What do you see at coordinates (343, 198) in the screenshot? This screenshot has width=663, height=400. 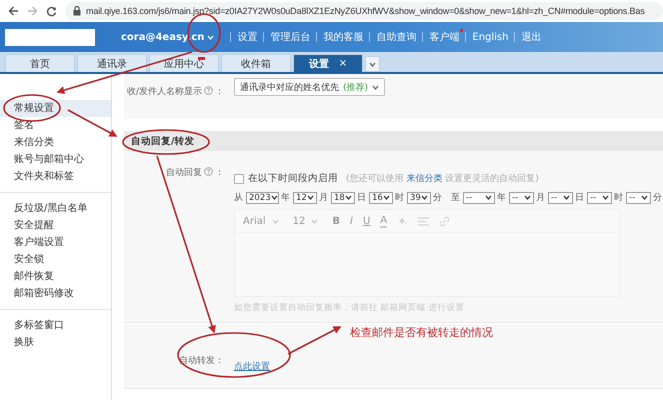 I see `select-field: 18` at bounding box center [343, 198].